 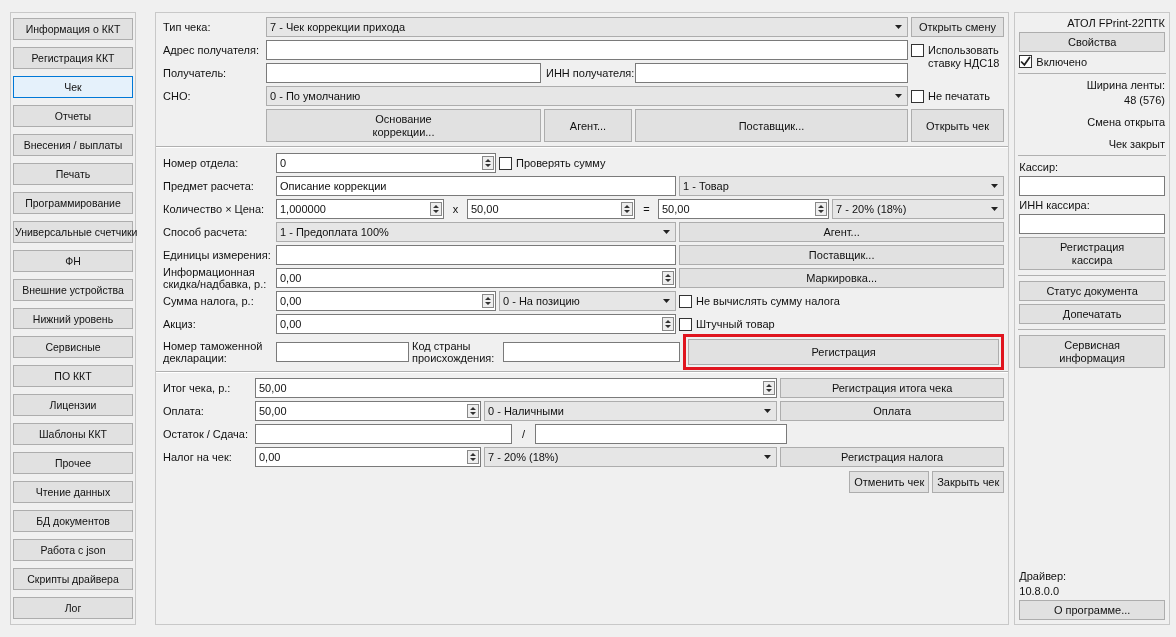 I want to click on dropdown: 1 - Товар, so click(x=841, y=186).